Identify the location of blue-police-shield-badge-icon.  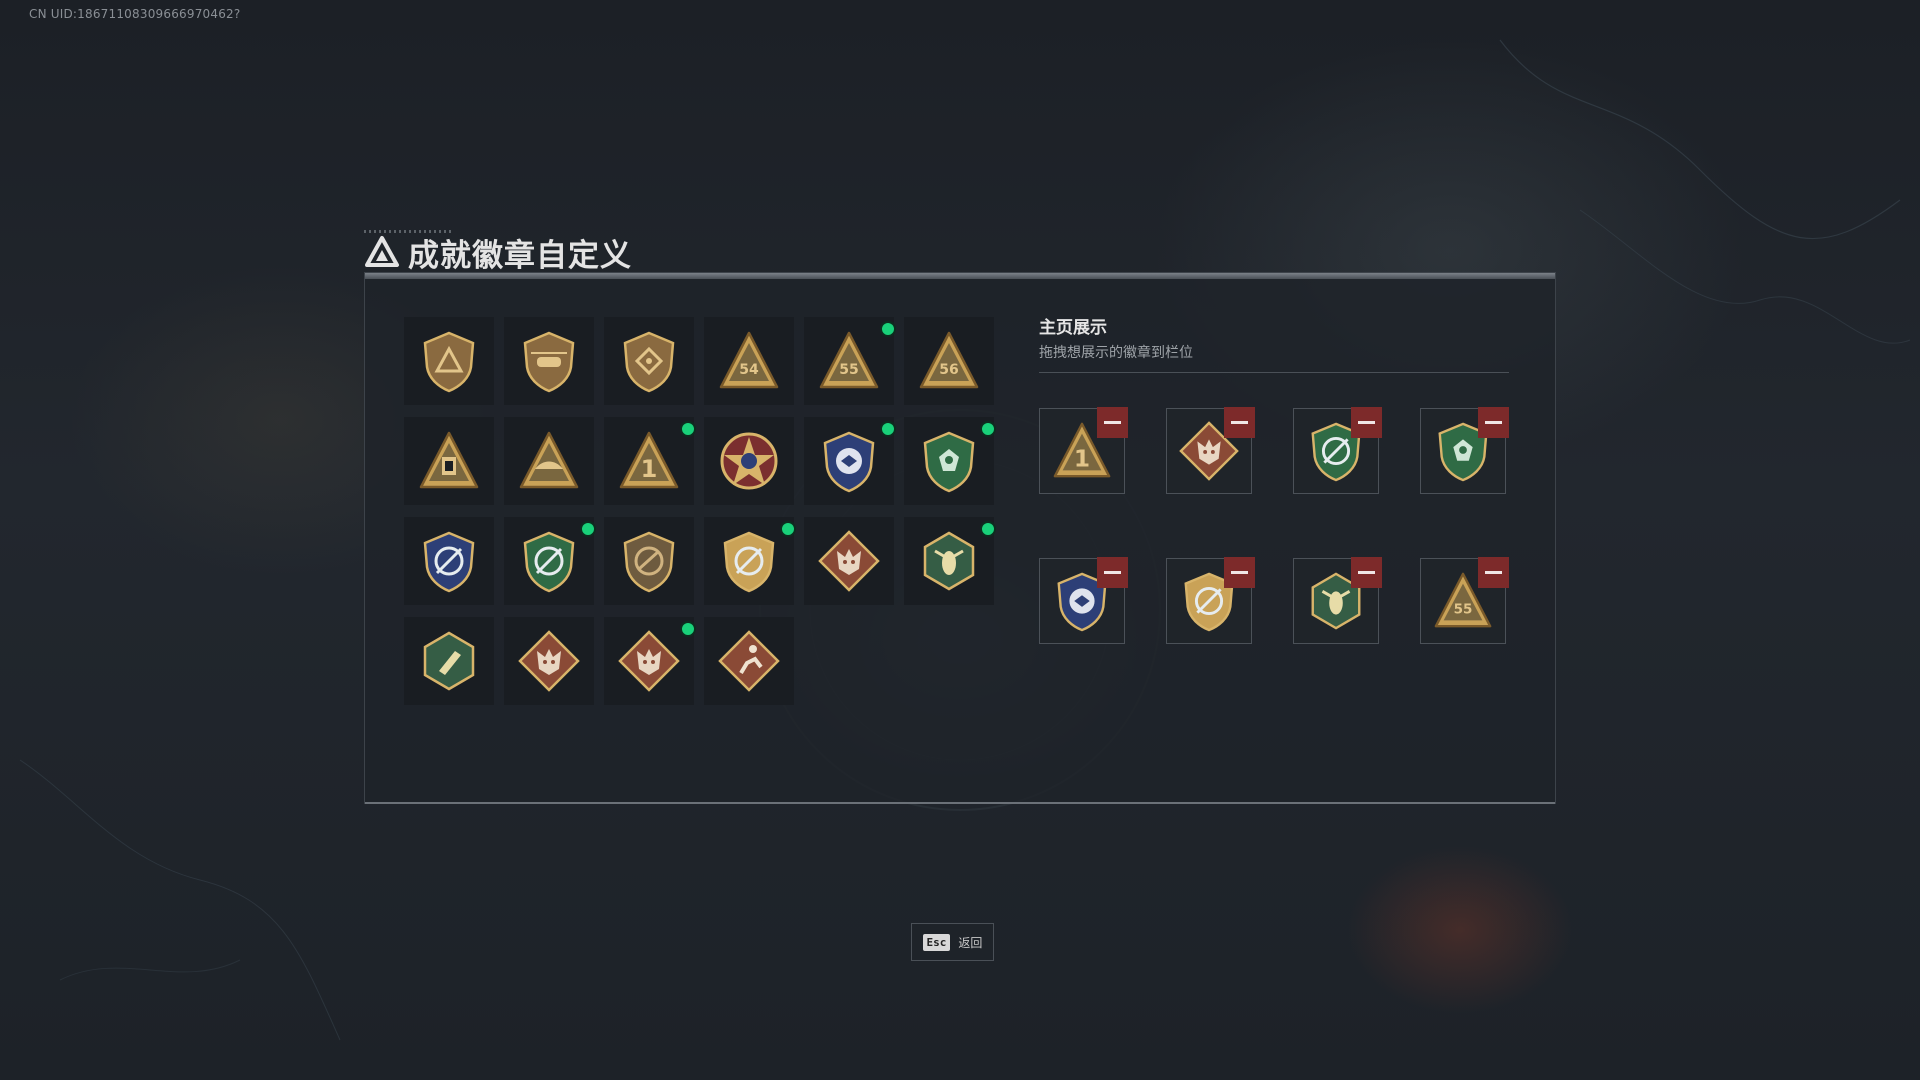
(849, 462).